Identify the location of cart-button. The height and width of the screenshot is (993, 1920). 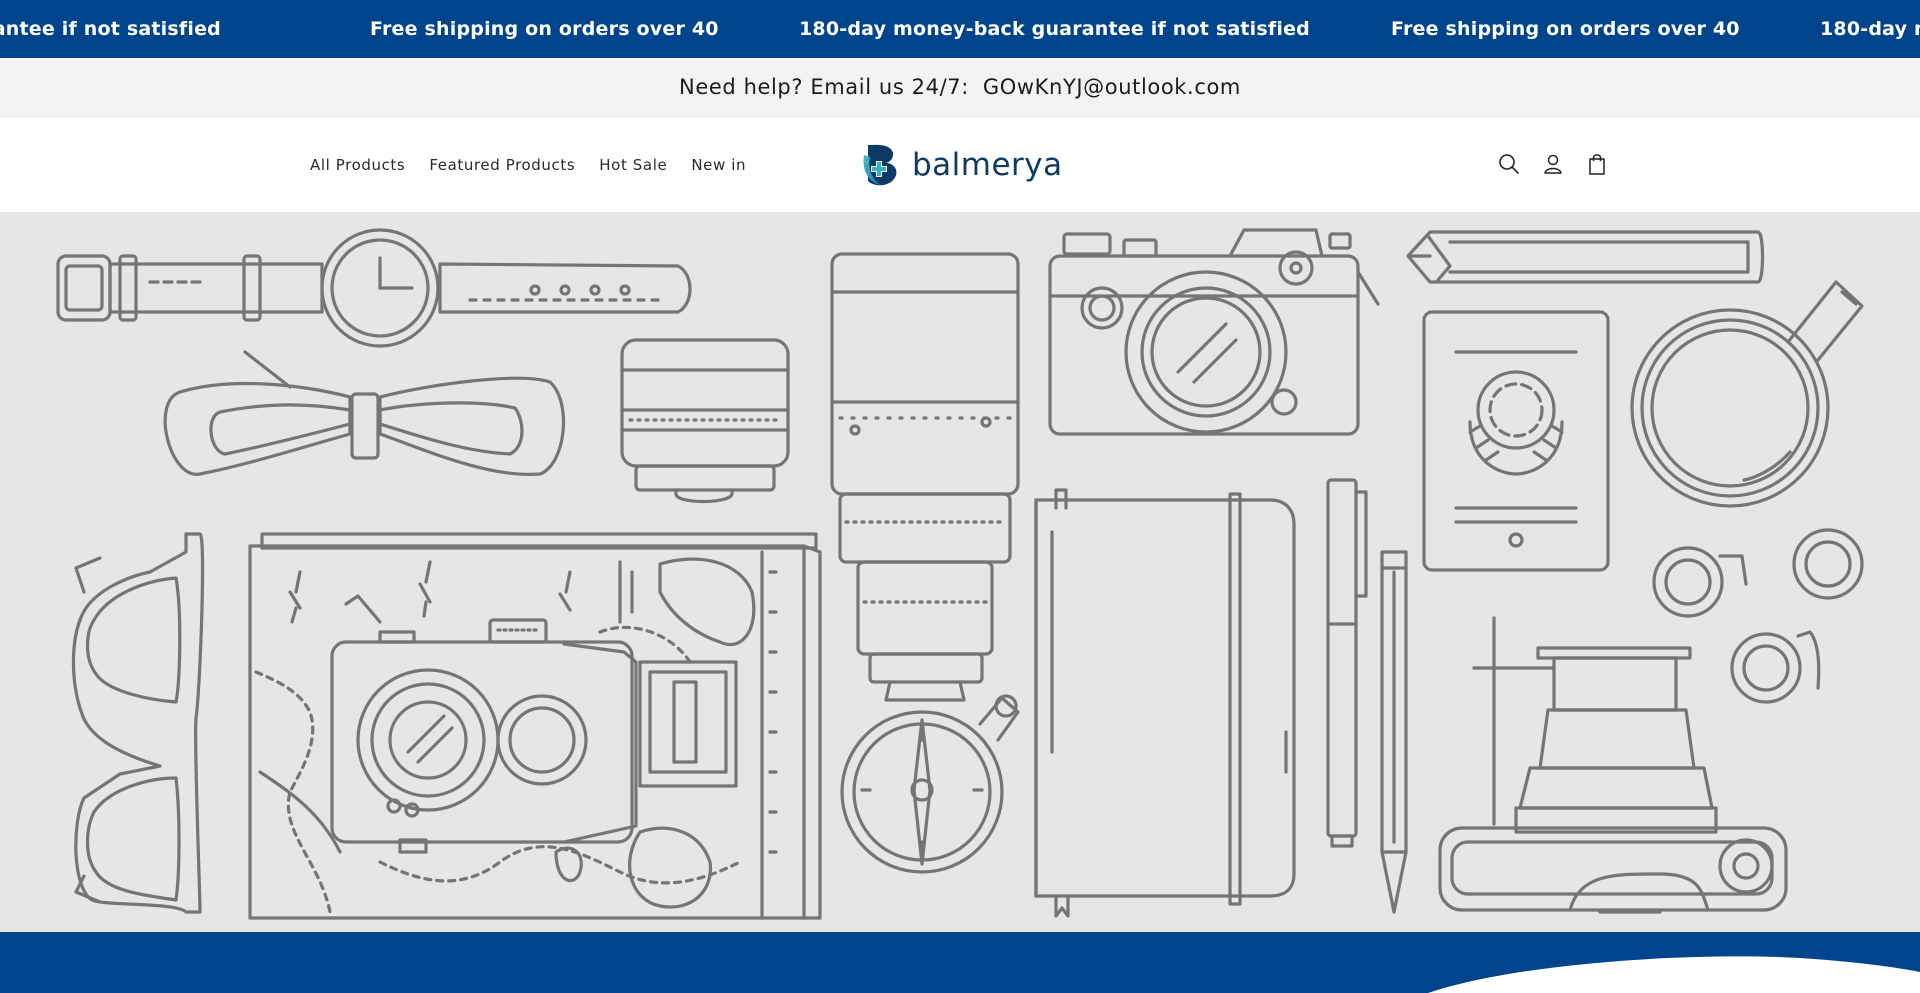
(1597, 164).